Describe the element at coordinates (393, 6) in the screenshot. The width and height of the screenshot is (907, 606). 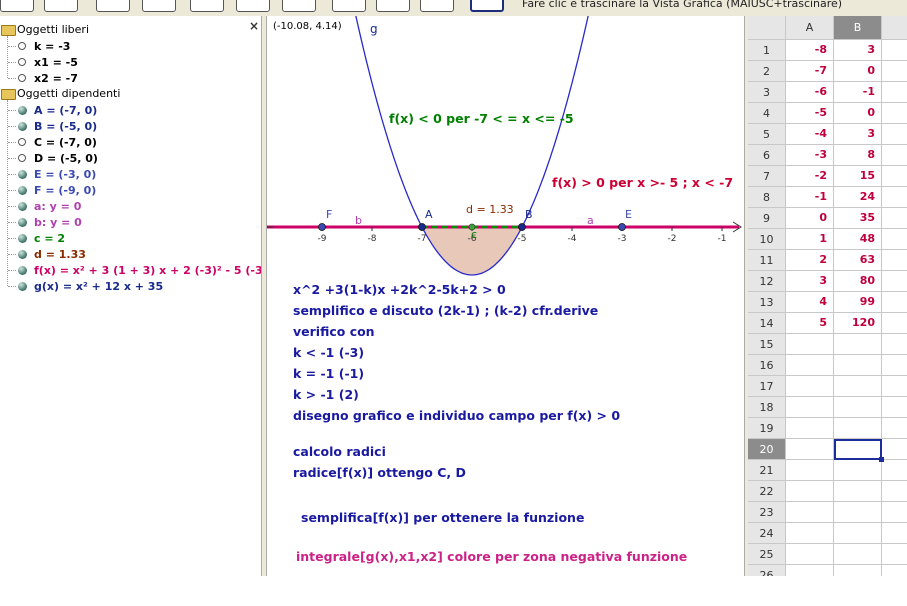
I see `reflect-tool-button` at that location.